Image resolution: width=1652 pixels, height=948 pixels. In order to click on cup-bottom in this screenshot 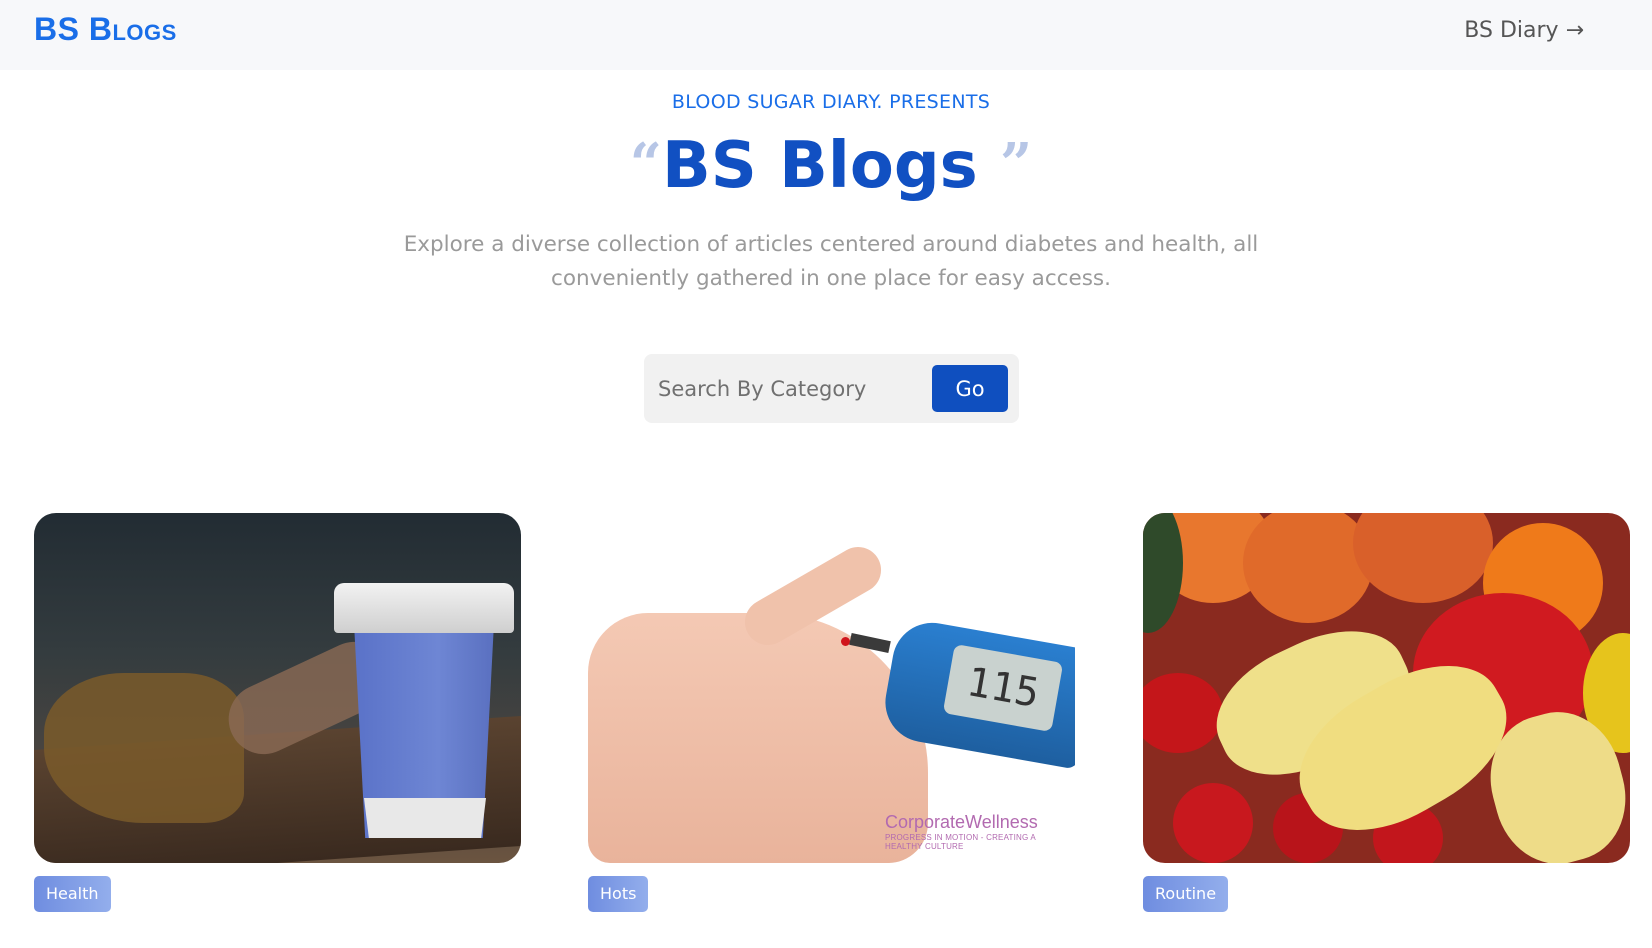, I will do `click(425, 818)`.